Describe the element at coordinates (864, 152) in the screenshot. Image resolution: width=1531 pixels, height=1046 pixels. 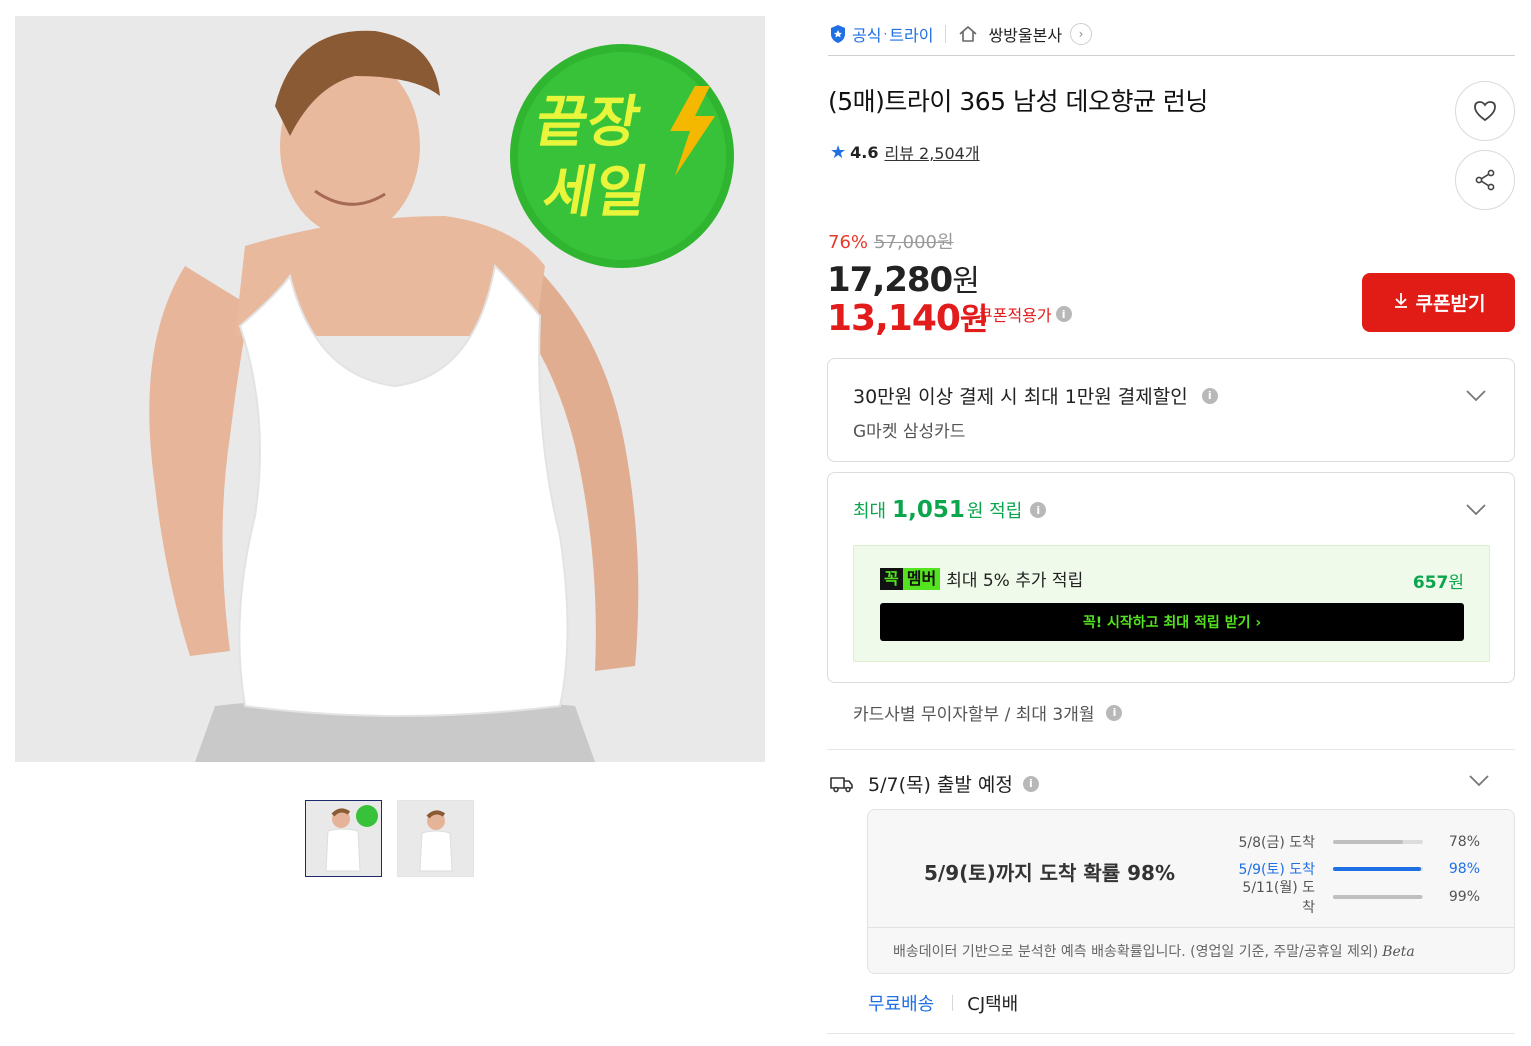
I see `rating-score: 4.6` at that location.